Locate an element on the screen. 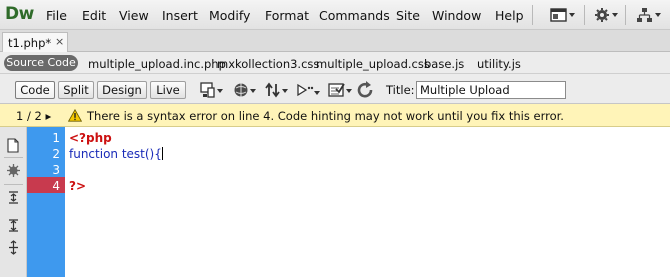 This screenshot has height=277, width=670. coding-toolbar is located at coordinates (13, 202).